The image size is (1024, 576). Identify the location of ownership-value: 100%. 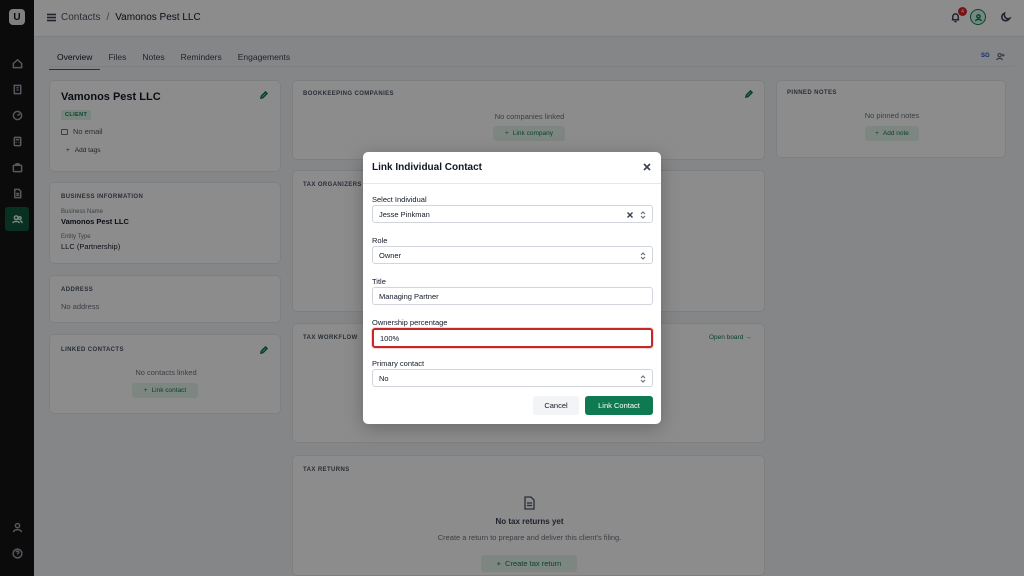
(390, 338).